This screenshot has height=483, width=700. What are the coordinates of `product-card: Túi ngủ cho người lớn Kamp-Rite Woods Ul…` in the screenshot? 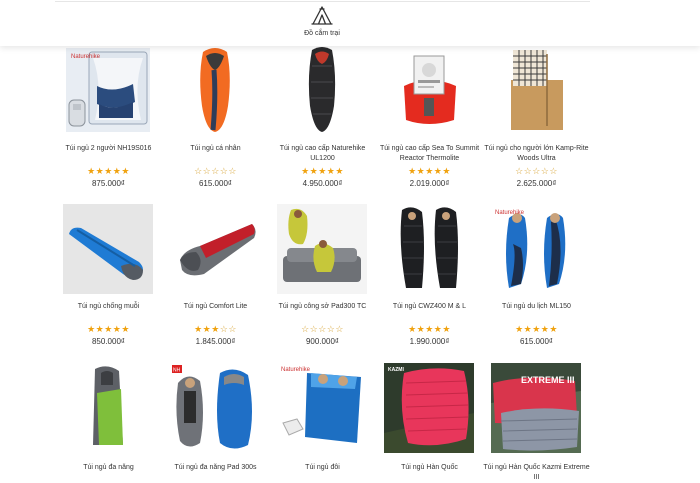 It's located at (536, 121).